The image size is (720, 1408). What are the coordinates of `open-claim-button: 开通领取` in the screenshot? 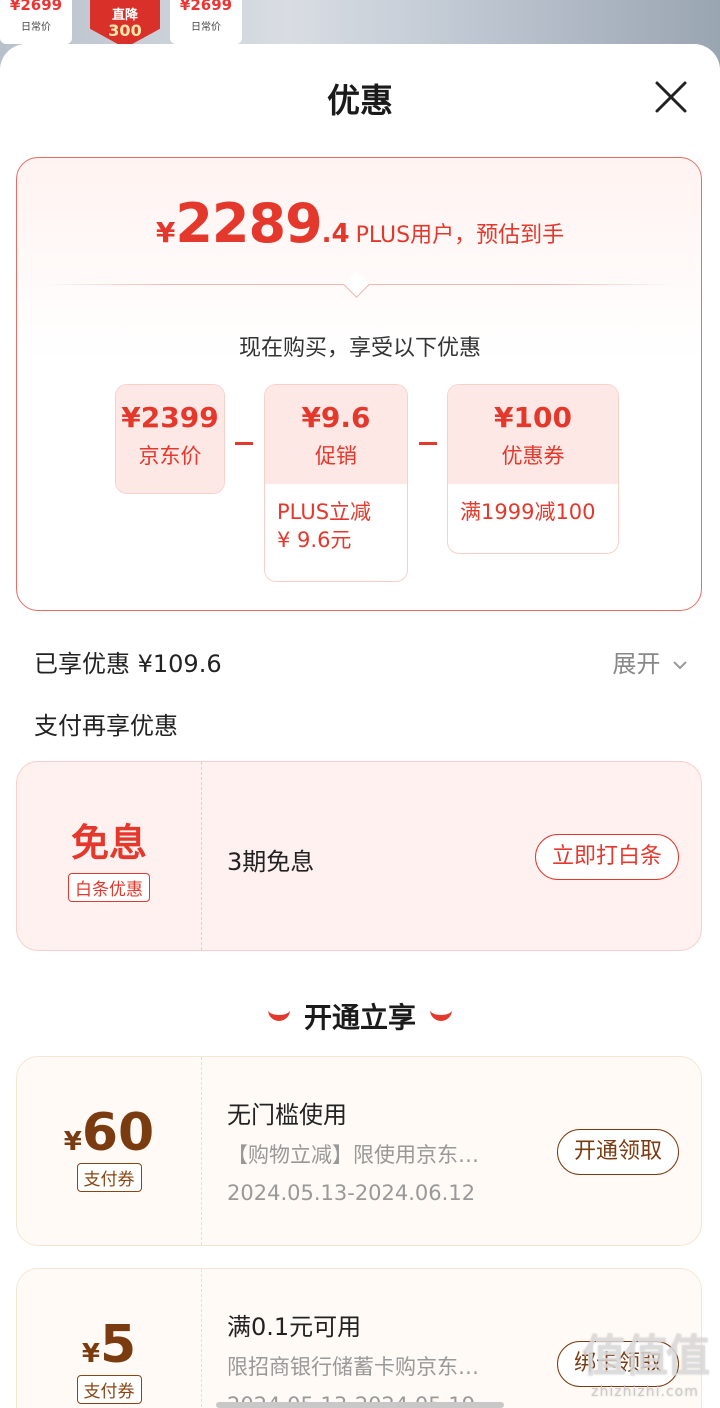 It's located at (617, 1152).